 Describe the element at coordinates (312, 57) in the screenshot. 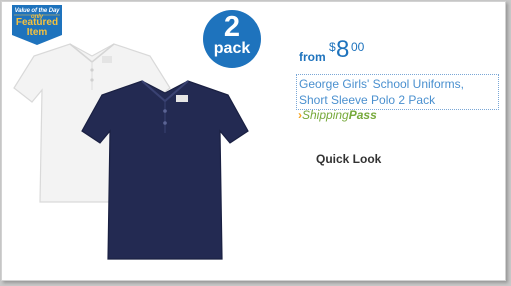

I see `price-prefix: from` at that location.